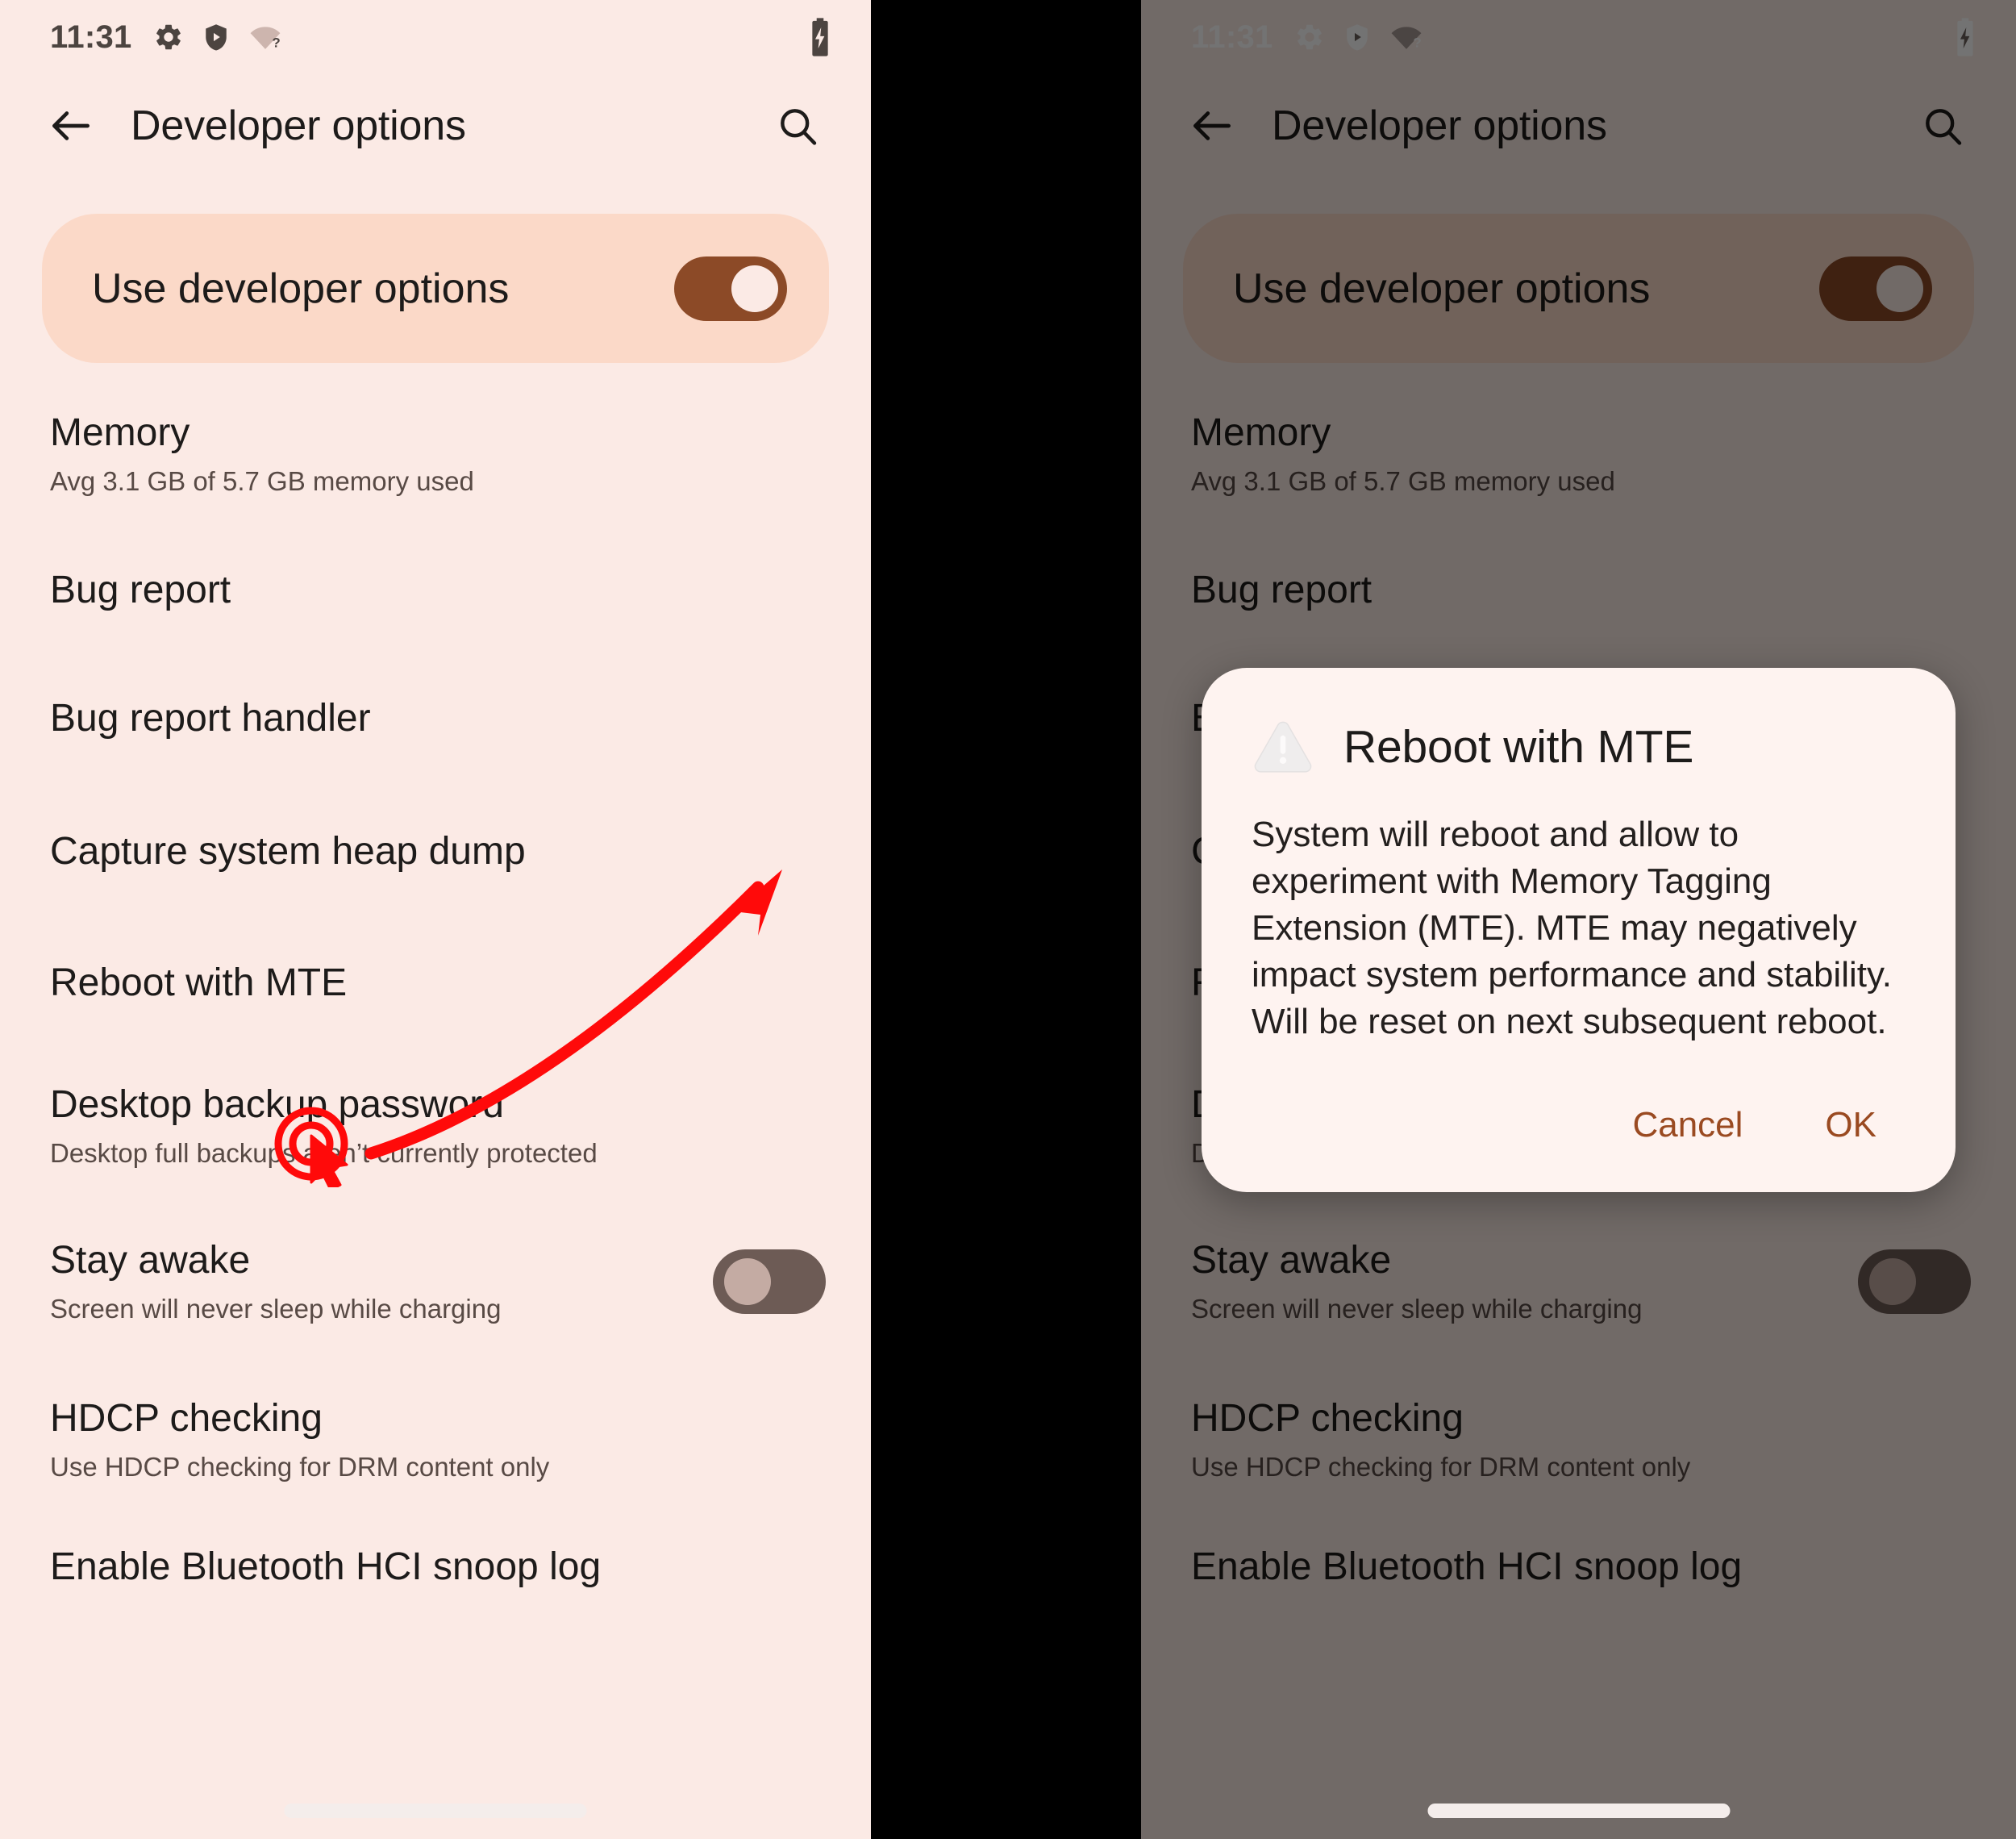 The image size is (2016, 1839). Describe the element at coordinates (1006, 919) in the screenshot. I see `panel-divider` at that location.